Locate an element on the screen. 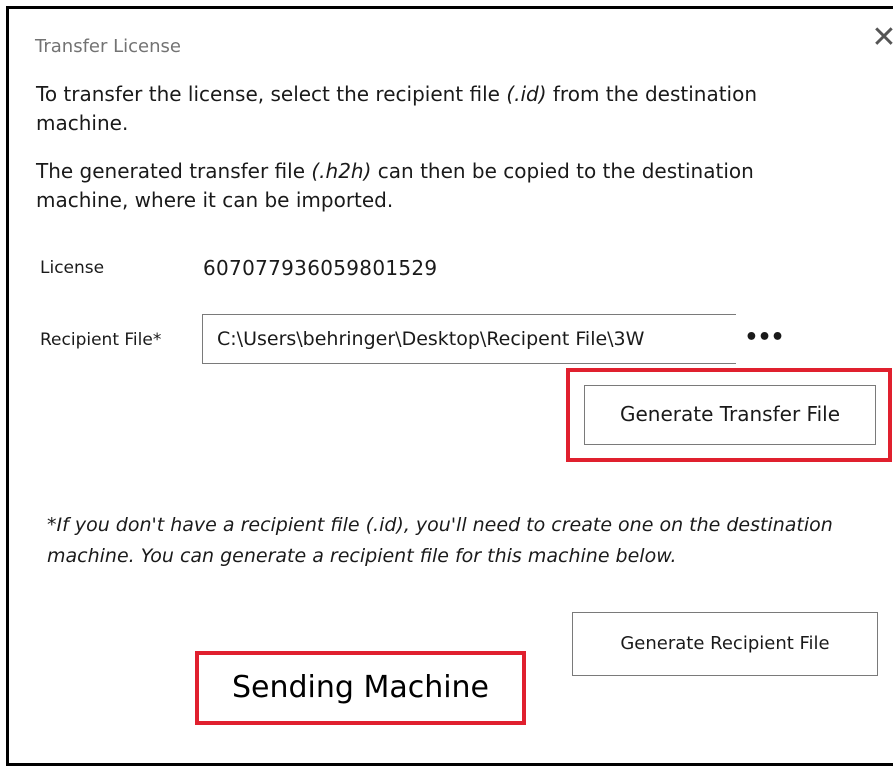 This screenshot has width=893, height=766. sending-machine-label: Sending Machine is located at coordinates (360, 687).